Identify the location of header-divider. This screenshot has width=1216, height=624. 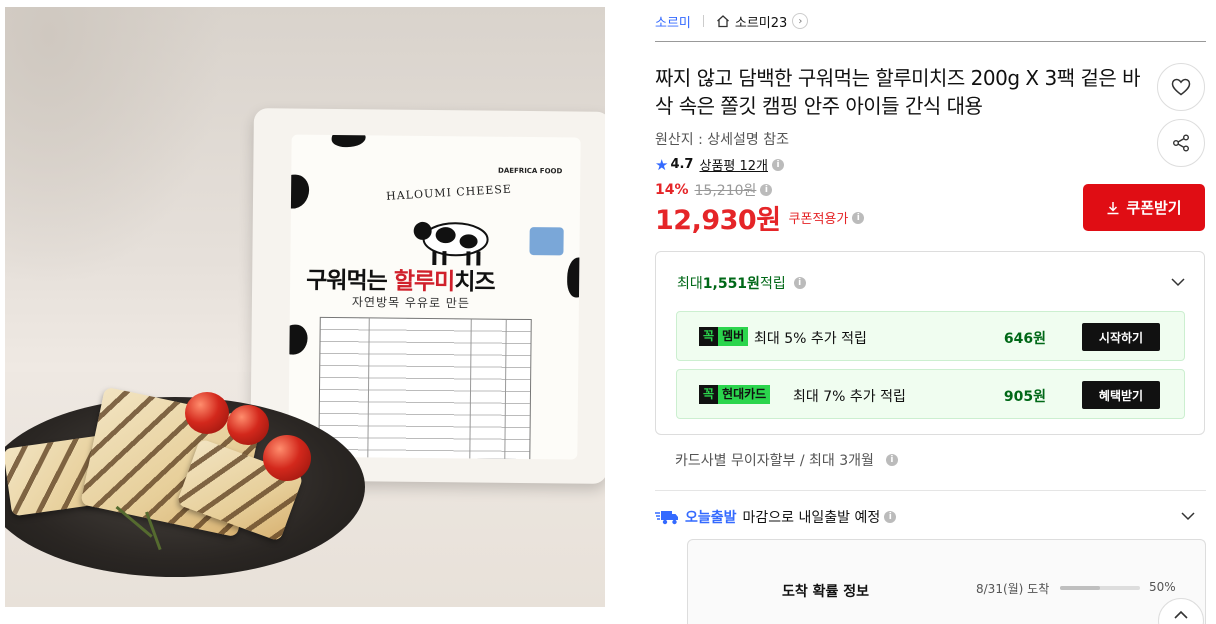
(930, 41).